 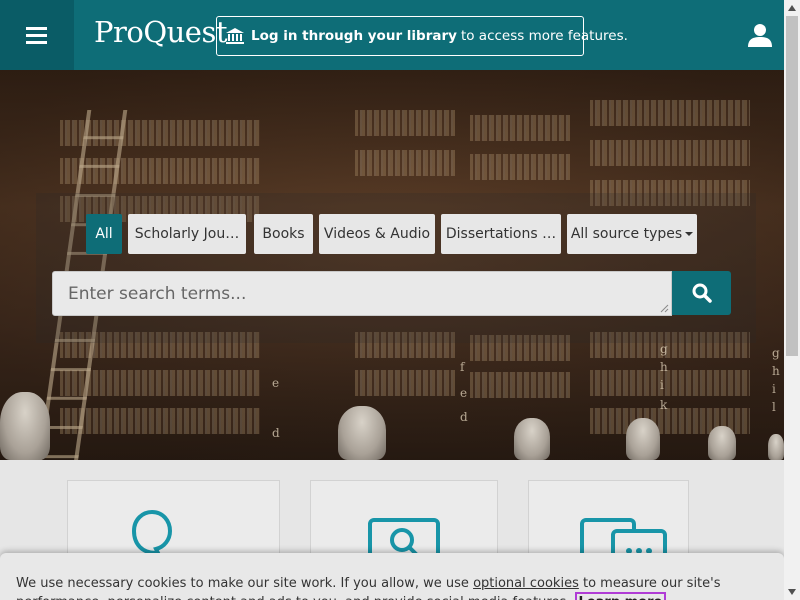 I want to click on search-icon, so click(x=702, y=293).